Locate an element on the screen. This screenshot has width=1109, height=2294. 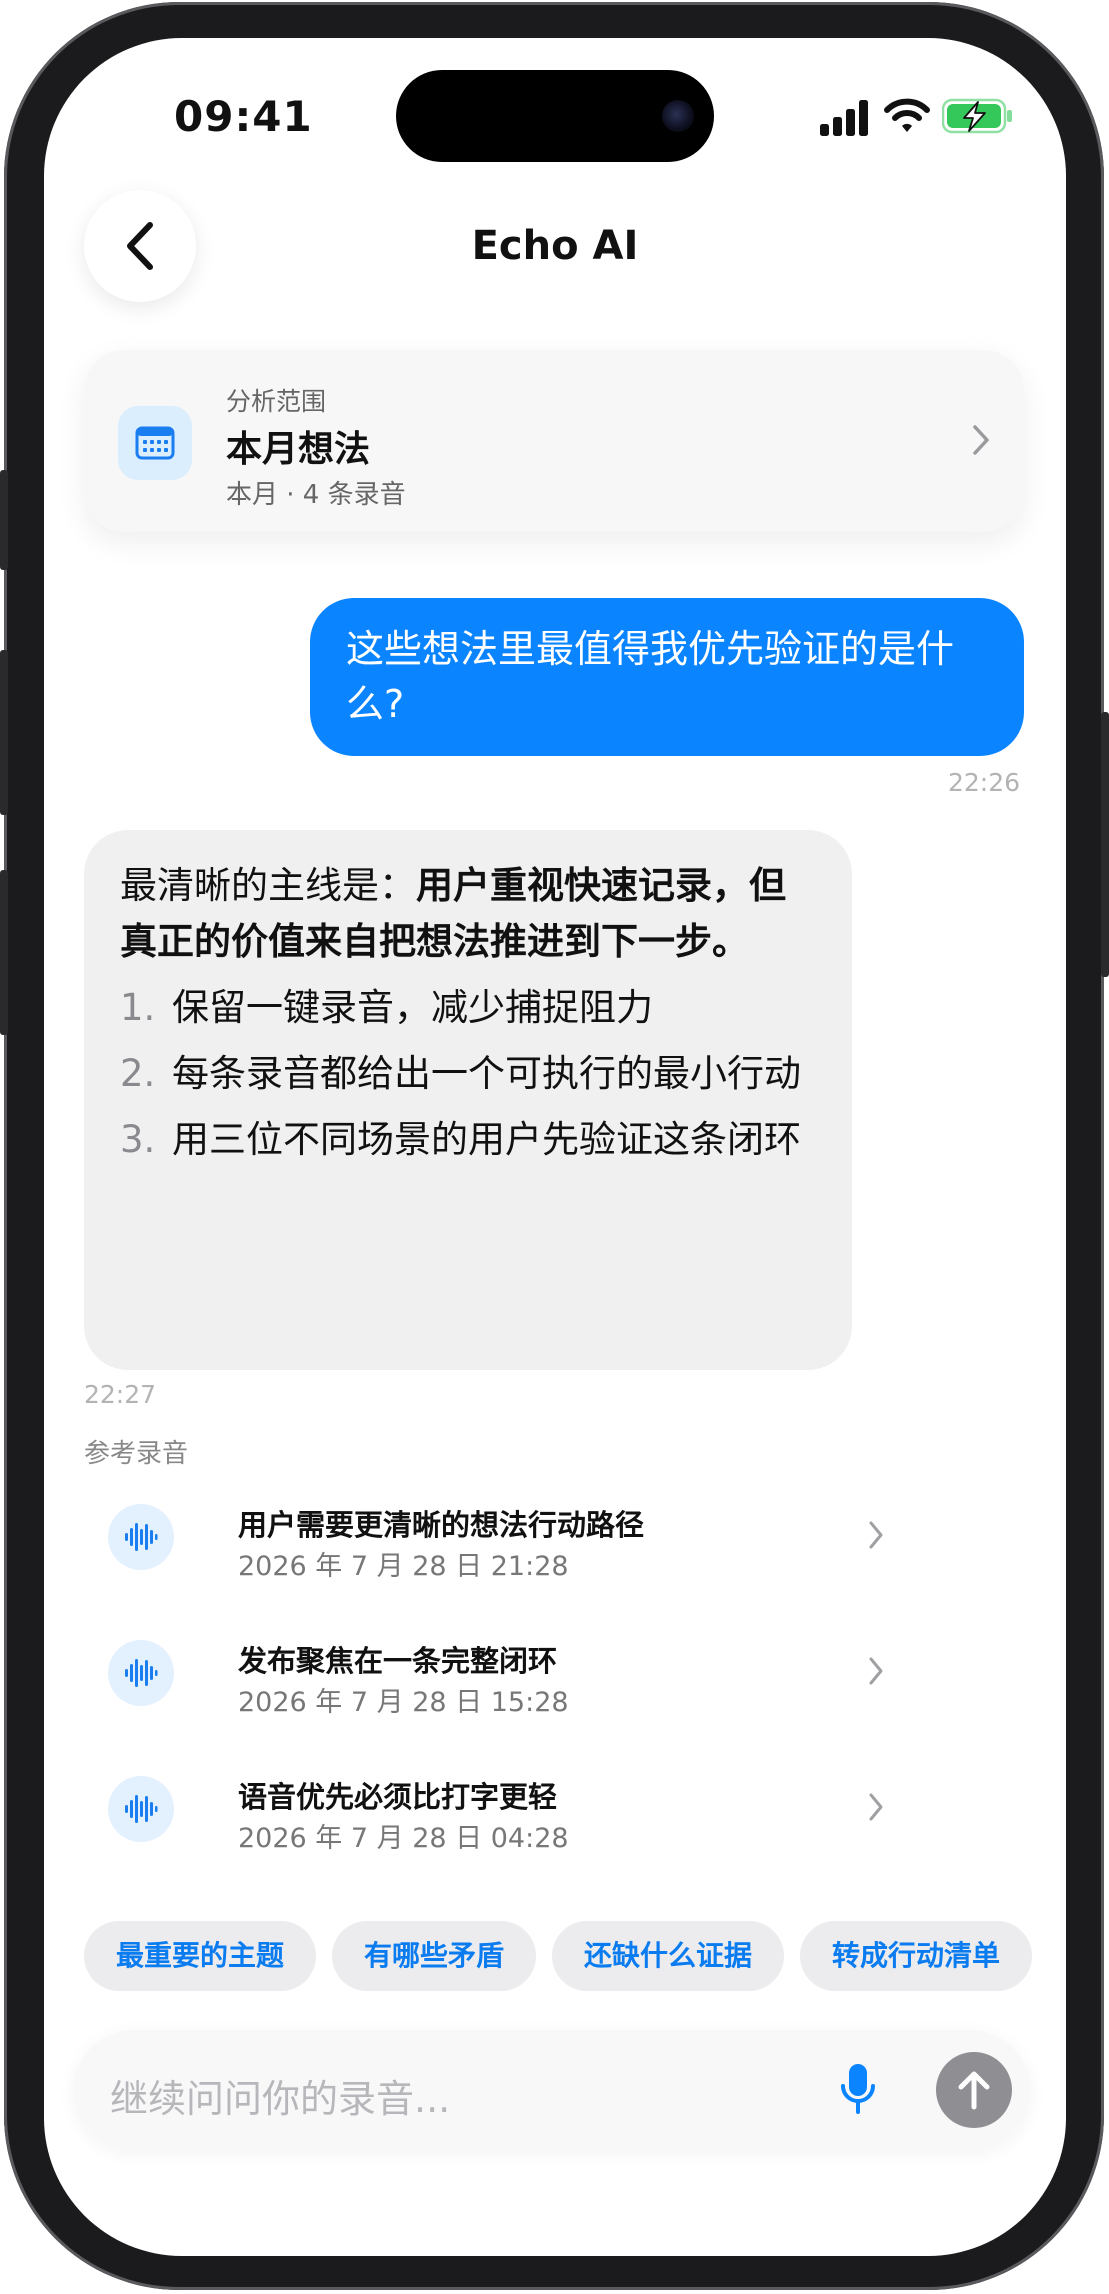
ai-answer-lead: 最清晰的主线是：用户重视快速记录，但真正的价值来自把想法推进到下一步。 is located at coordinates (468, 914).